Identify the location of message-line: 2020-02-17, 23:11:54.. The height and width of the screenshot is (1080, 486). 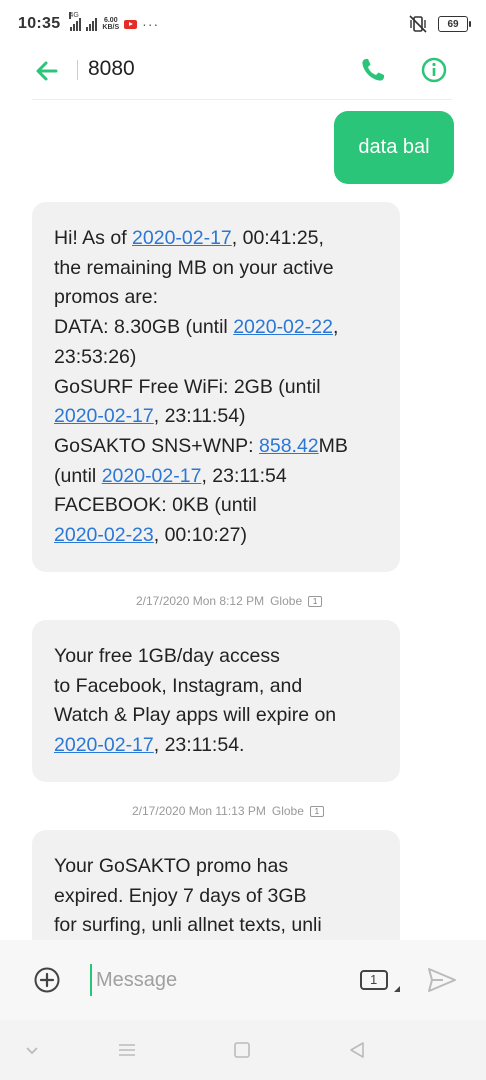
(216, 746).